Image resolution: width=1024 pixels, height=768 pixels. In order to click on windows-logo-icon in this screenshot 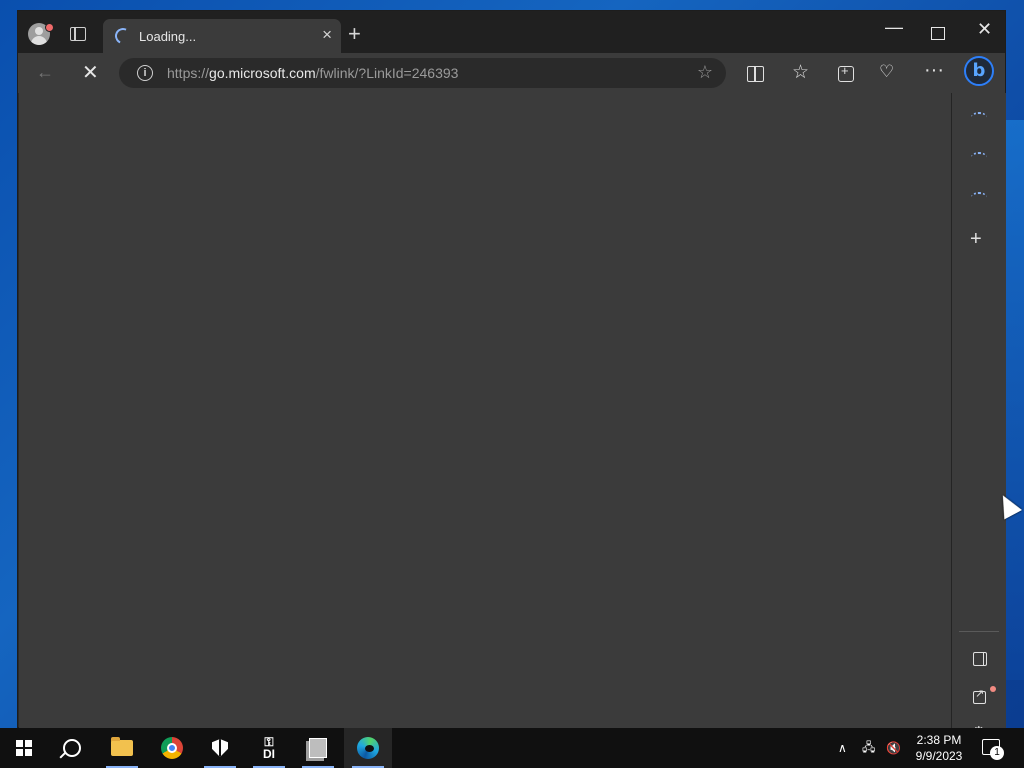, I will do `click(24, 748)`.